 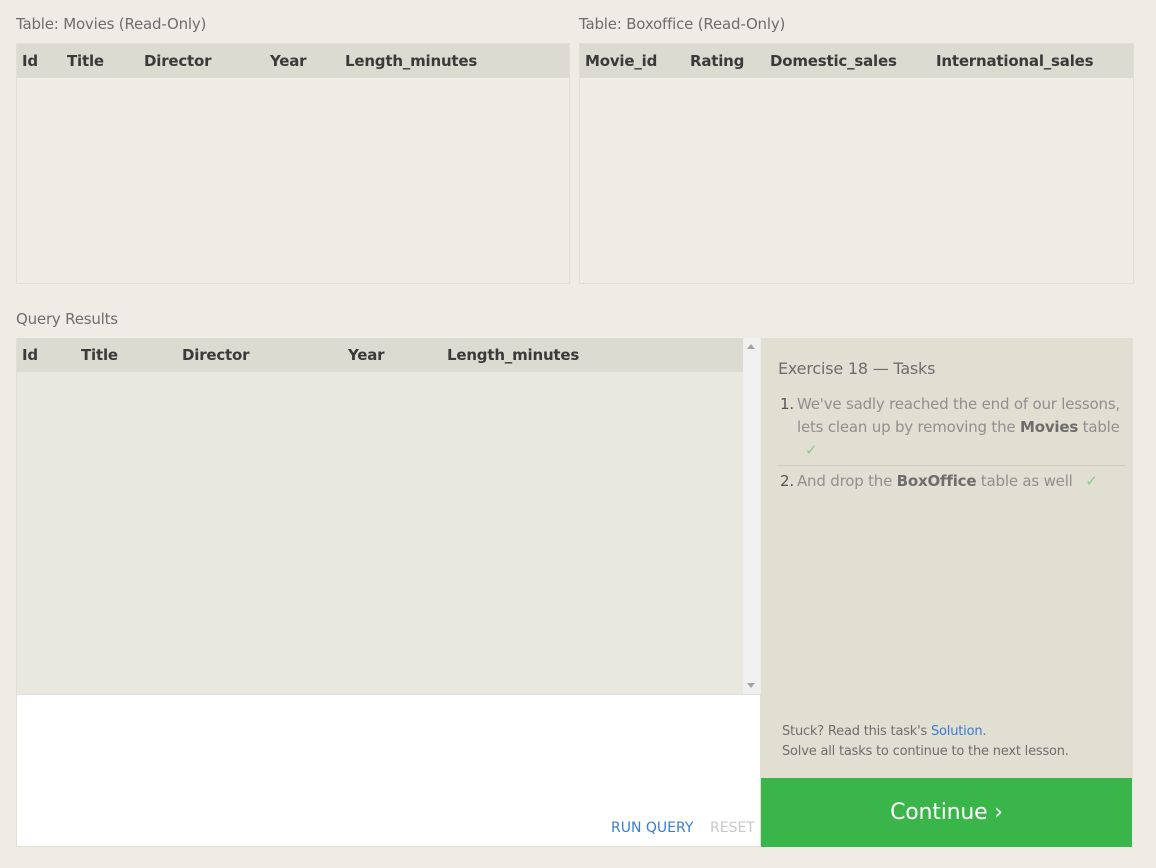 What do you see at coordinates (936, 481) in the screenshot?
I see `task-bold-text: BoxOffice` at bounding box center [936, 481].